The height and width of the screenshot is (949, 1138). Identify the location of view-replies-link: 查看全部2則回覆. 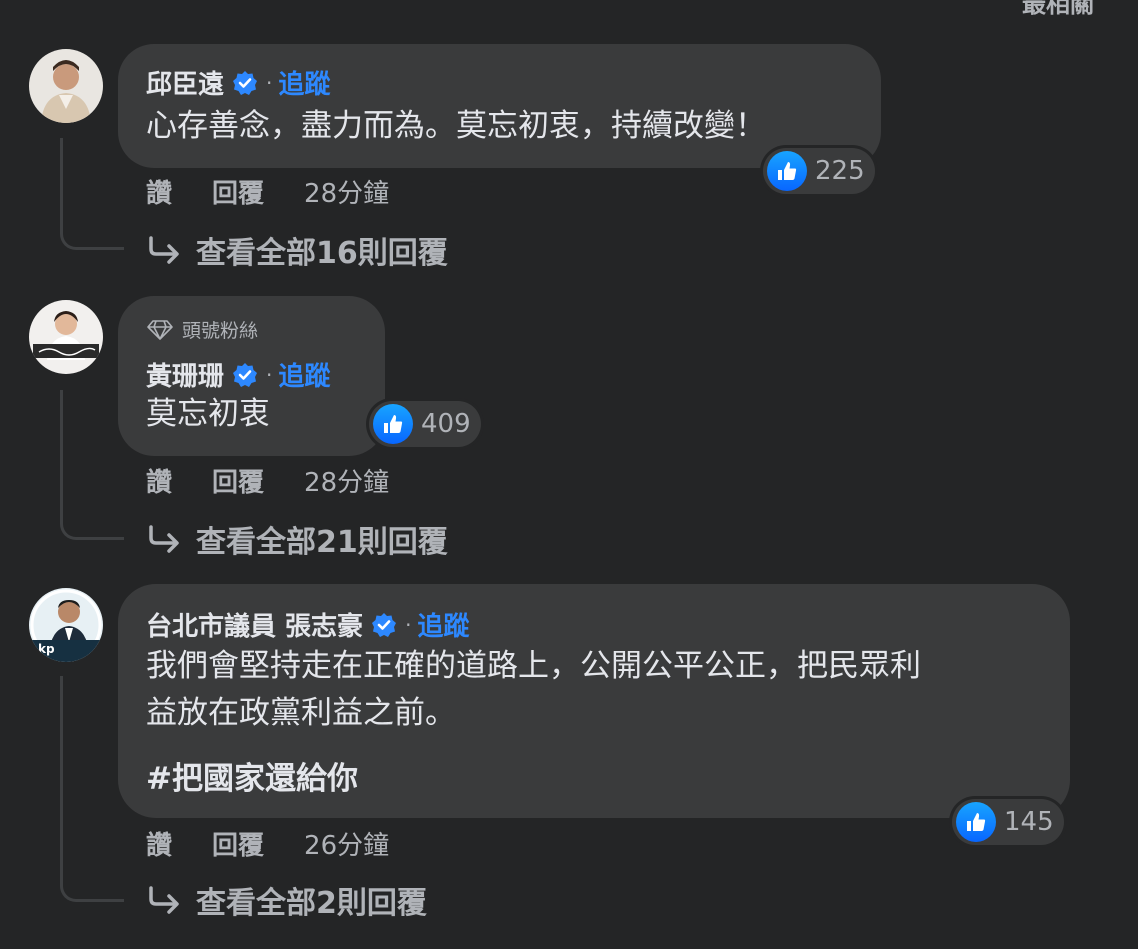
(286, 900).